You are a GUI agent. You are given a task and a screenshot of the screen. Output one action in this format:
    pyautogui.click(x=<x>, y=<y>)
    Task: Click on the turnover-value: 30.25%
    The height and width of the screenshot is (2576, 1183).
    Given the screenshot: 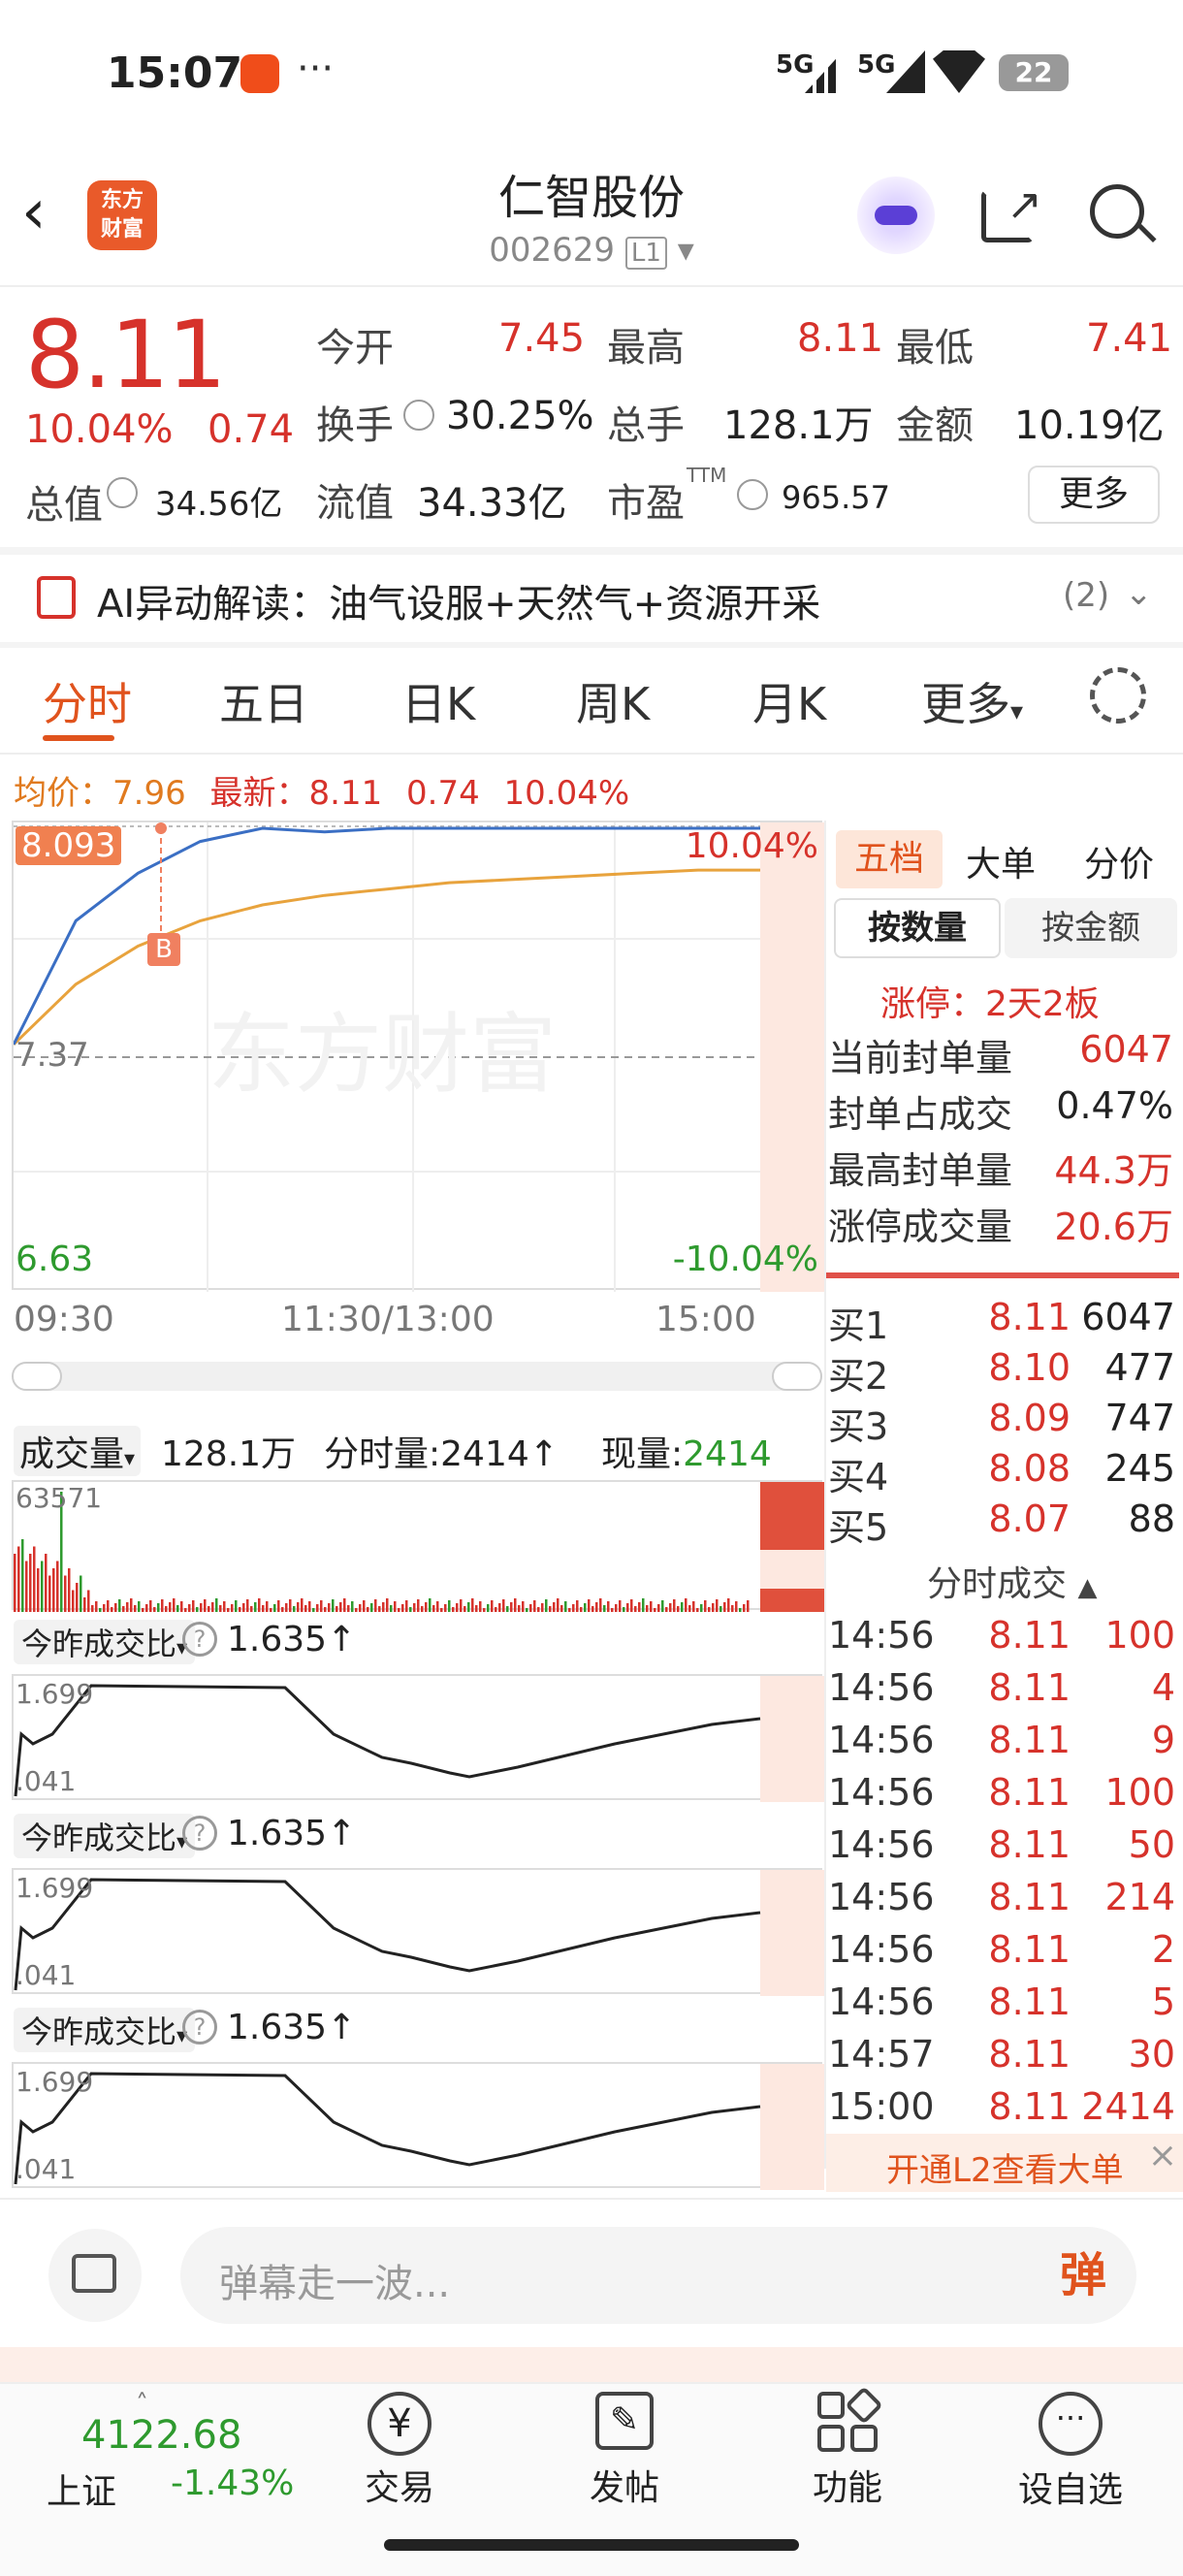 What is the action you would take?
    pyautogui.click(x=520, y=416)
    